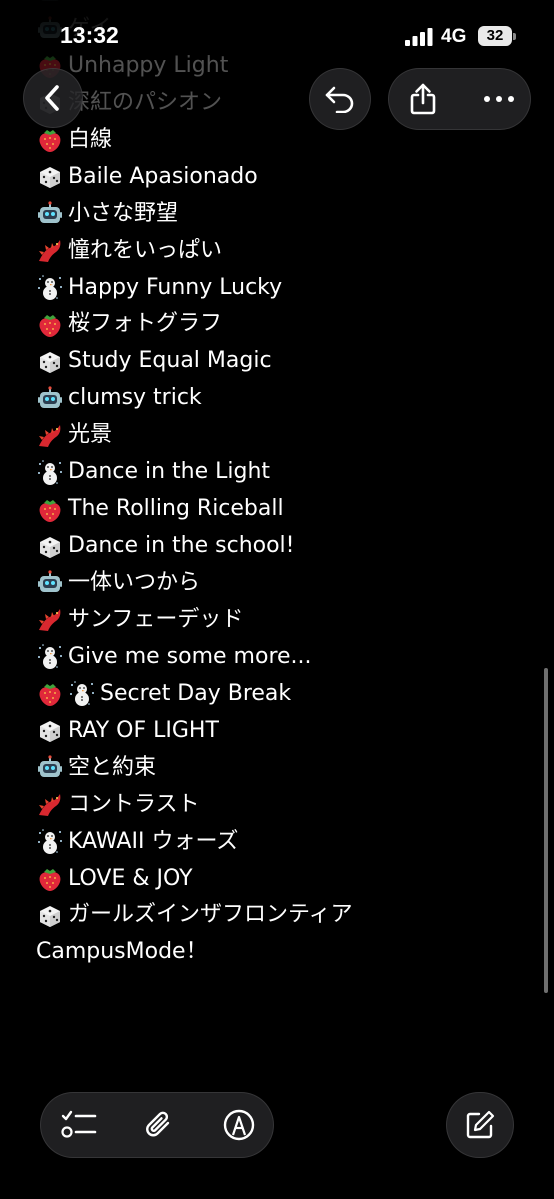 The width and height of the screenshot is (554, 1199). What do you see at coordinates (89, 35) in the screenshot?
I see `status-time: 13:32` at bounding box center [89, 35].